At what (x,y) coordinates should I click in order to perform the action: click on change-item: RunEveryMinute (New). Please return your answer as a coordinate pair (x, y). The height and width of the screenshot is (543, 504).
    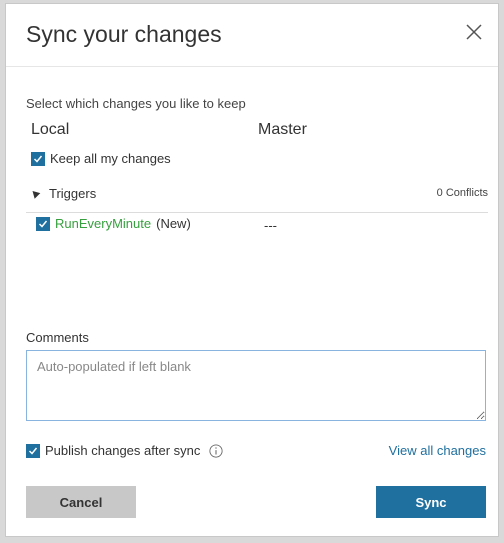
    Looking at the image, I should click on (113, 223).